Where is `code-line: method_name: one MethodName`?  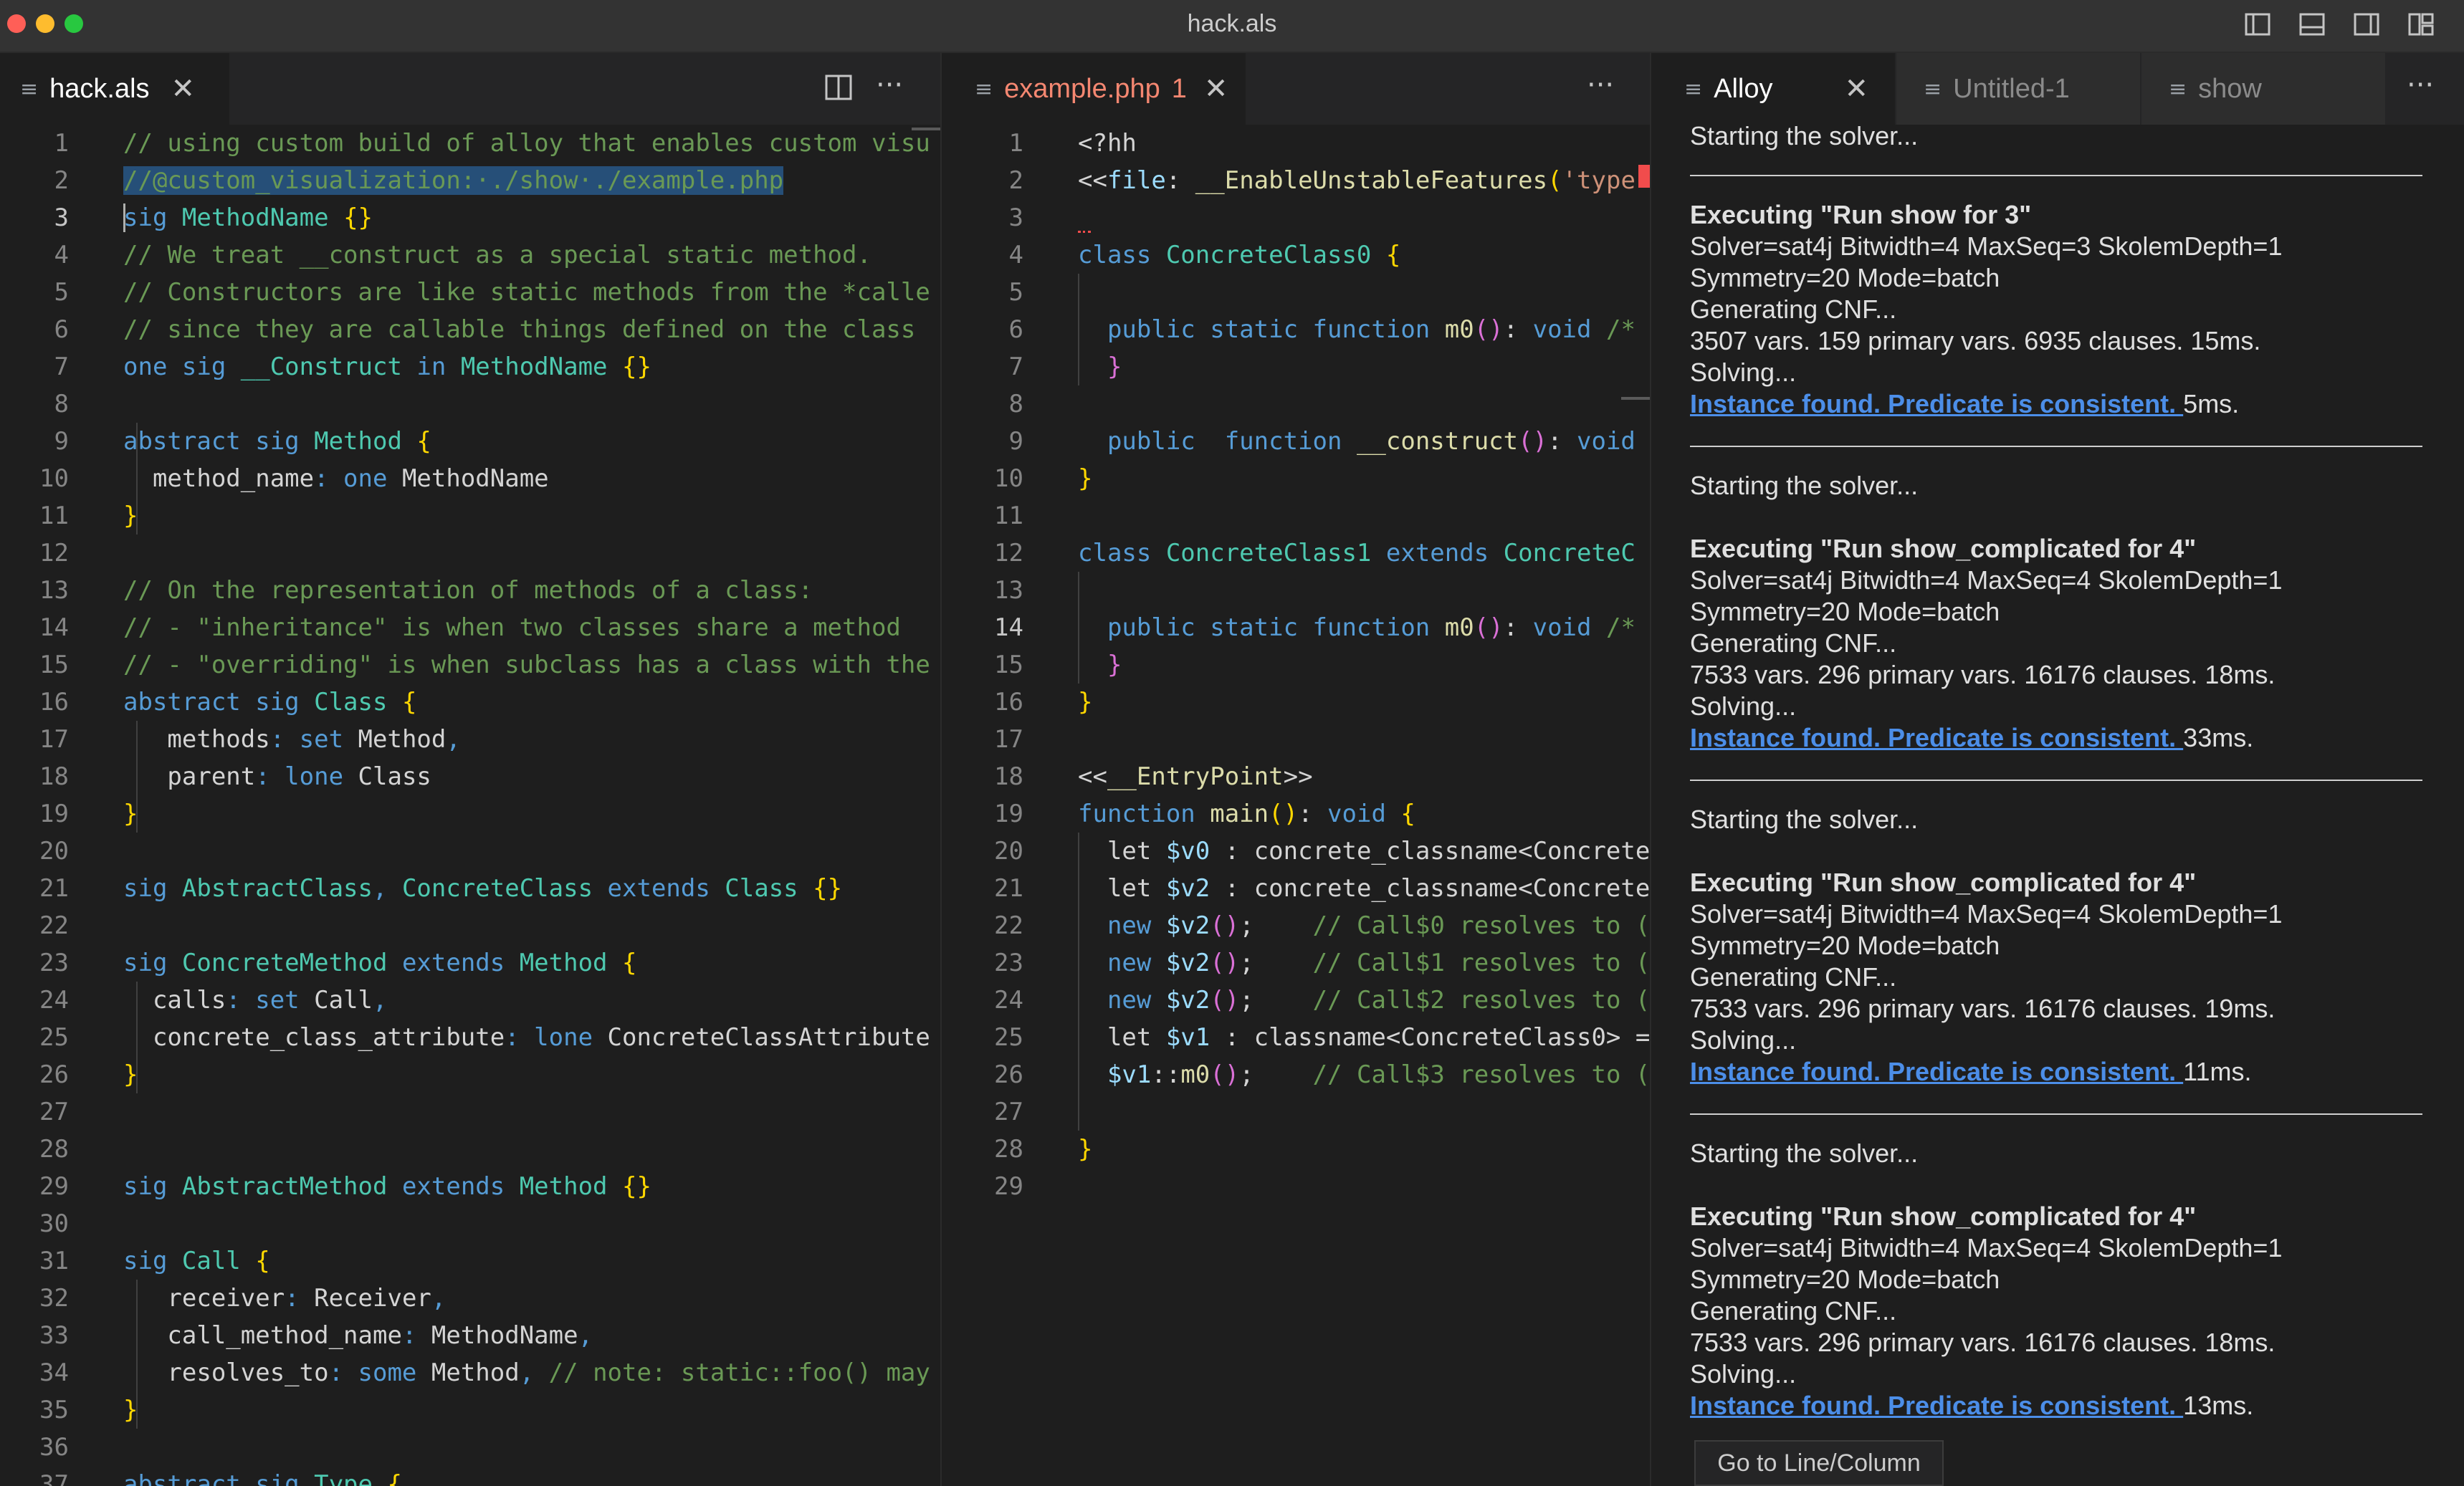
code-line: method_name: one MethodName is located at coordinates (336, 478).